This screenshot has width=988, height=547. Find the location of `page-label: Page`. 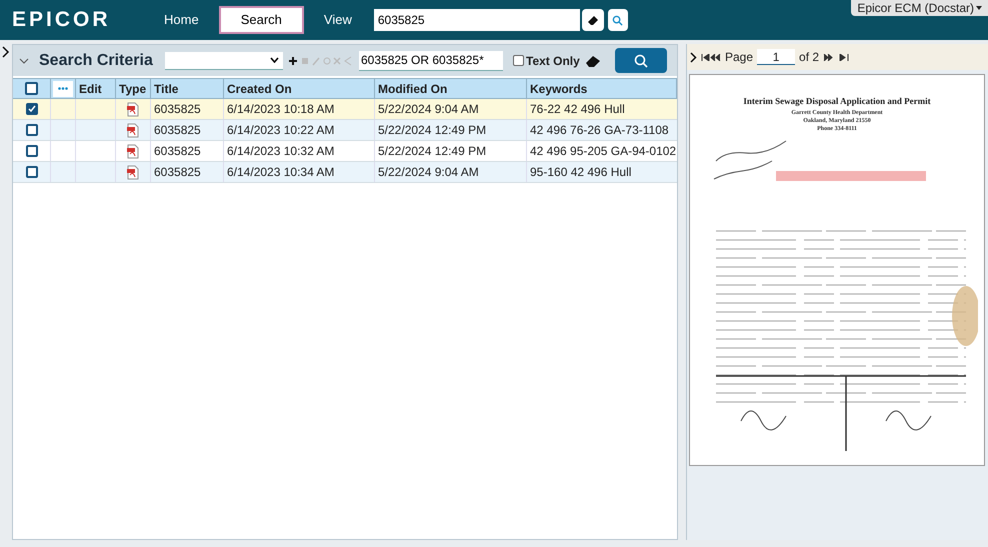

page-label: Page is located at coordinates (739, 57).